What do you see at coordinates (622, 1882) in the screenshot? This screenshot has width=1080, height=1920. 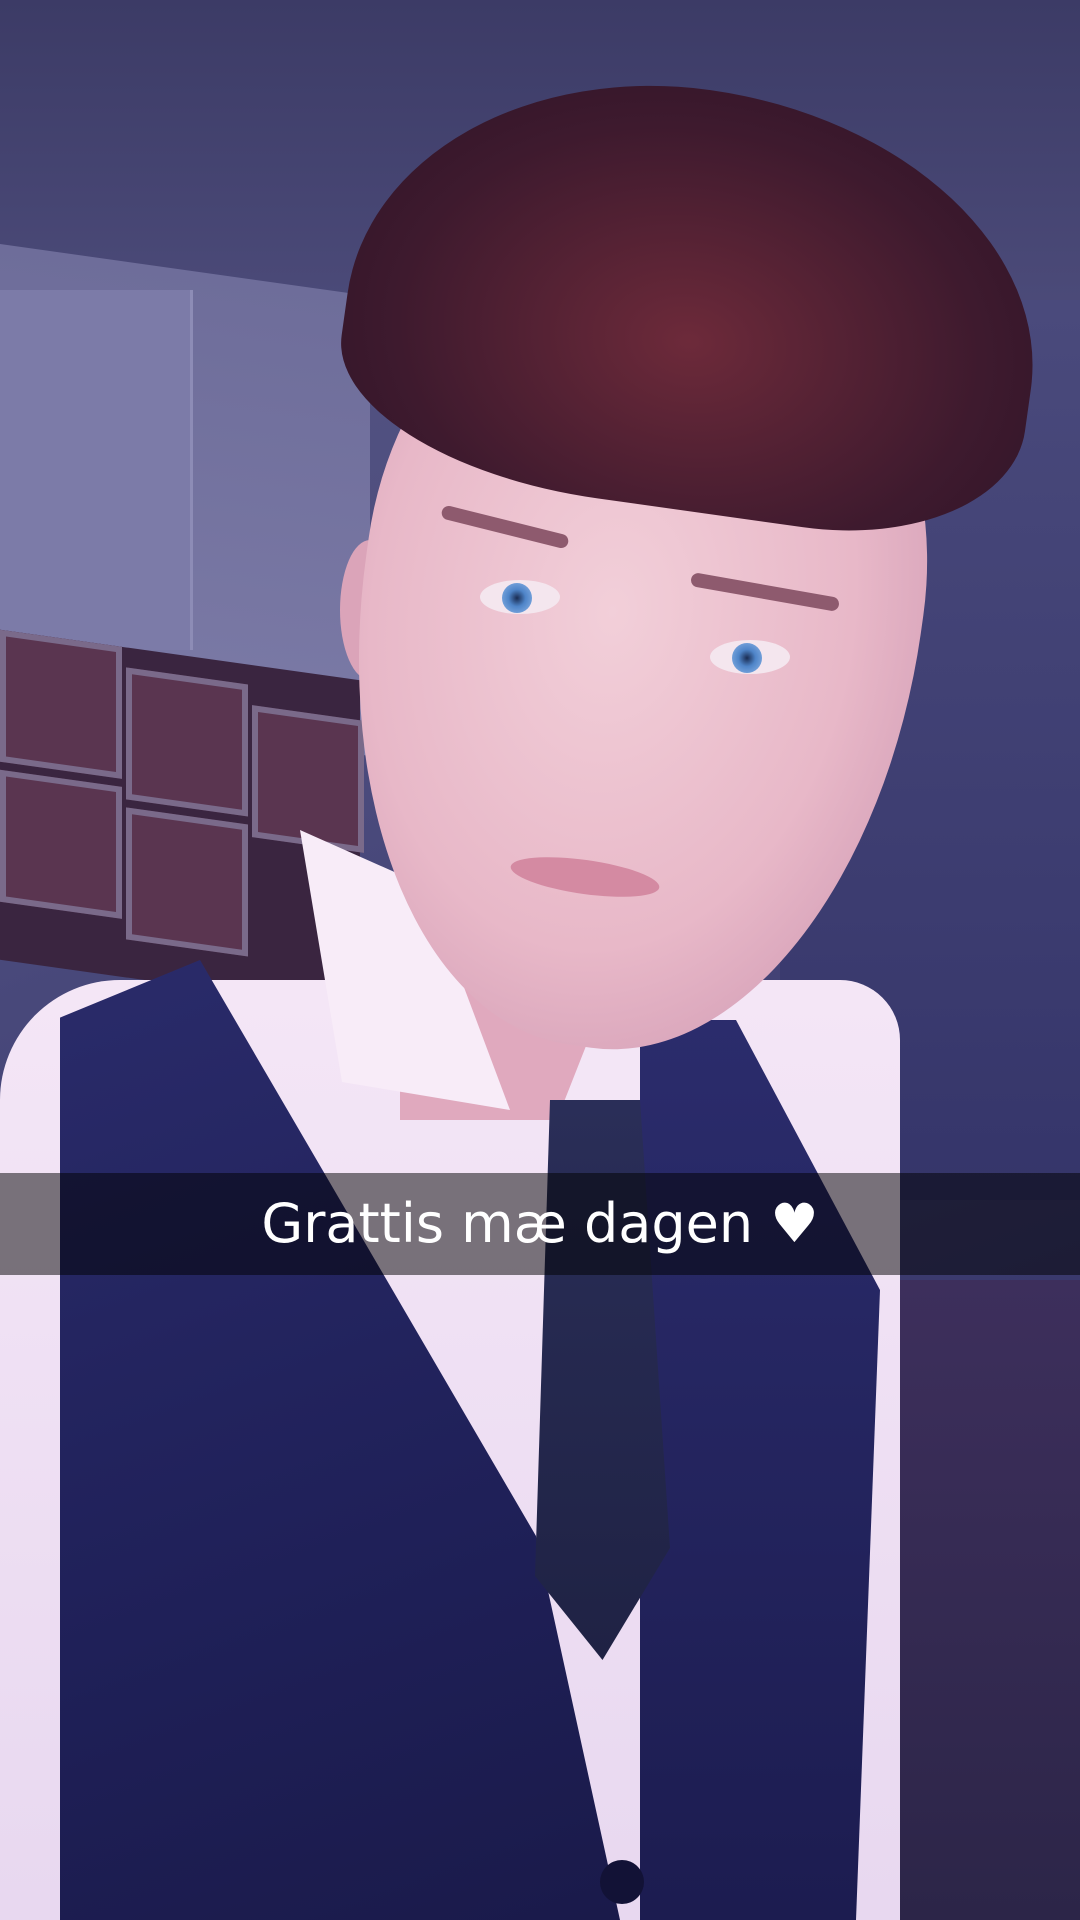 I see `vest-button` at bounding box center [622, 1882].